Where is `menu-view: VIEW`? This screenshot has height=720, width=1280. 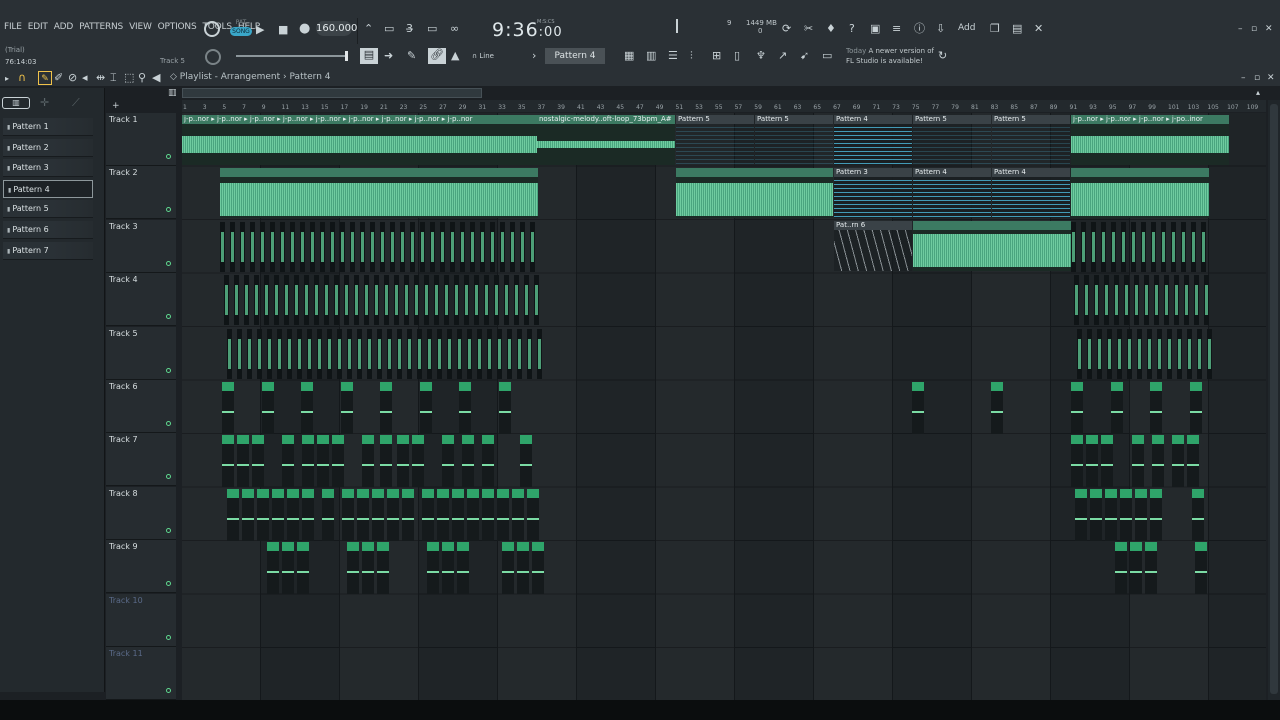
menu-view: VIEW is located at coordinates (140, 27).